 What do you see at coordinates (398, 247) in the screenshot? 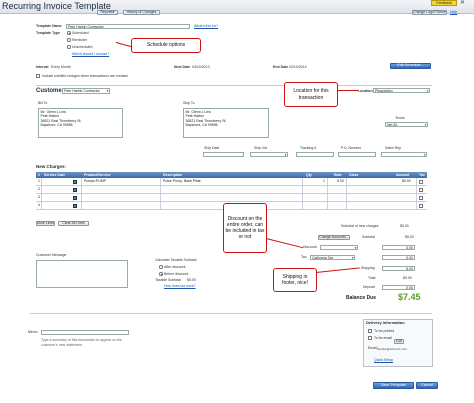
I see `discount-input: 0.00` at bounding box center [398, 247].